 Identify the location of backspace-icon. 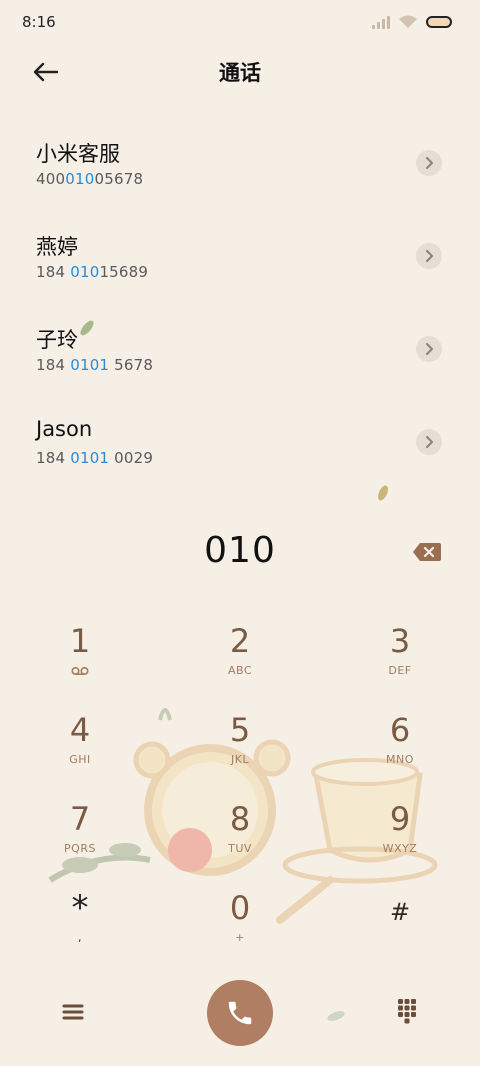
(427, 552).